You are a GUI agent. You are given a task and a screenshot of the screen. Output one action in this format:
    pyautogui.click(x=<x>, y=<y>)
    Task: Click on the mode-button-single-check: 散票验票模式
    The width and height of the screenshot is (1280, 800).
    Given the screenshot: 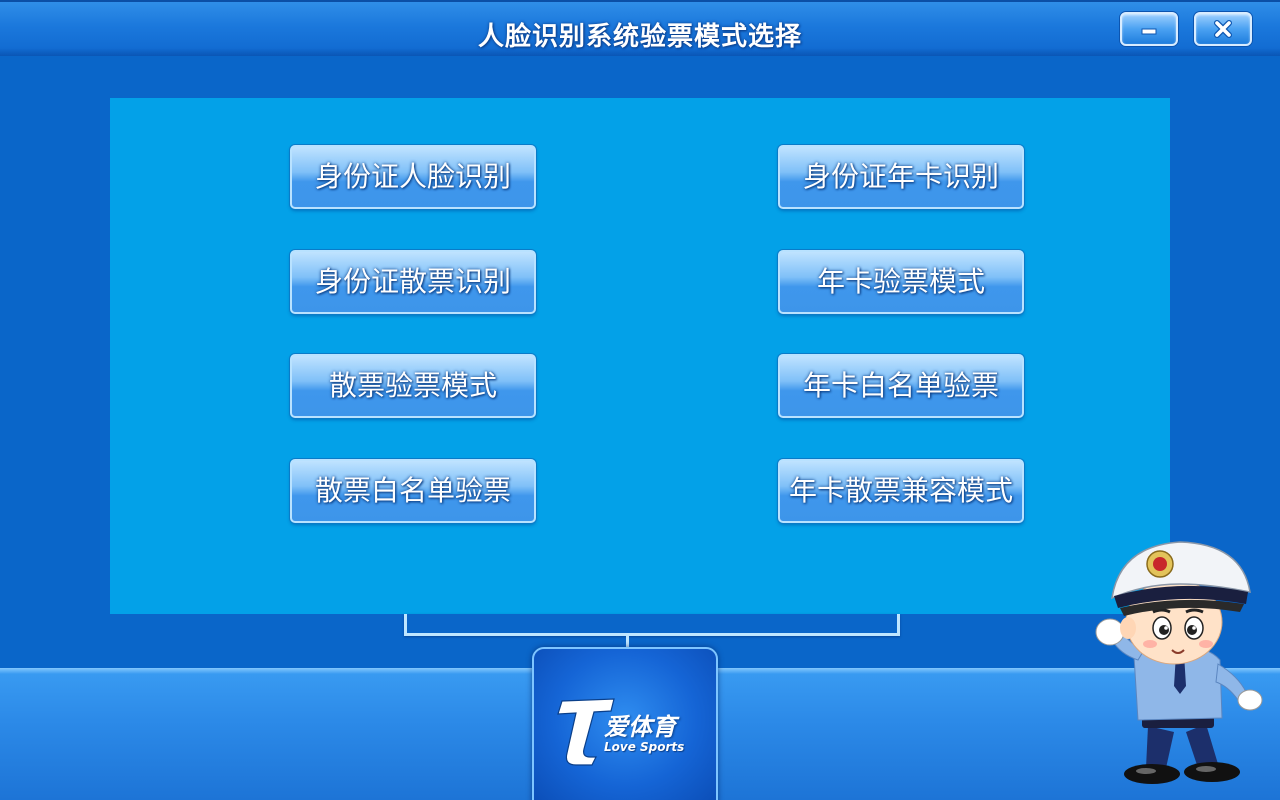 What is the action you would take?
    pyautogui.click(x=413, y=386)
    